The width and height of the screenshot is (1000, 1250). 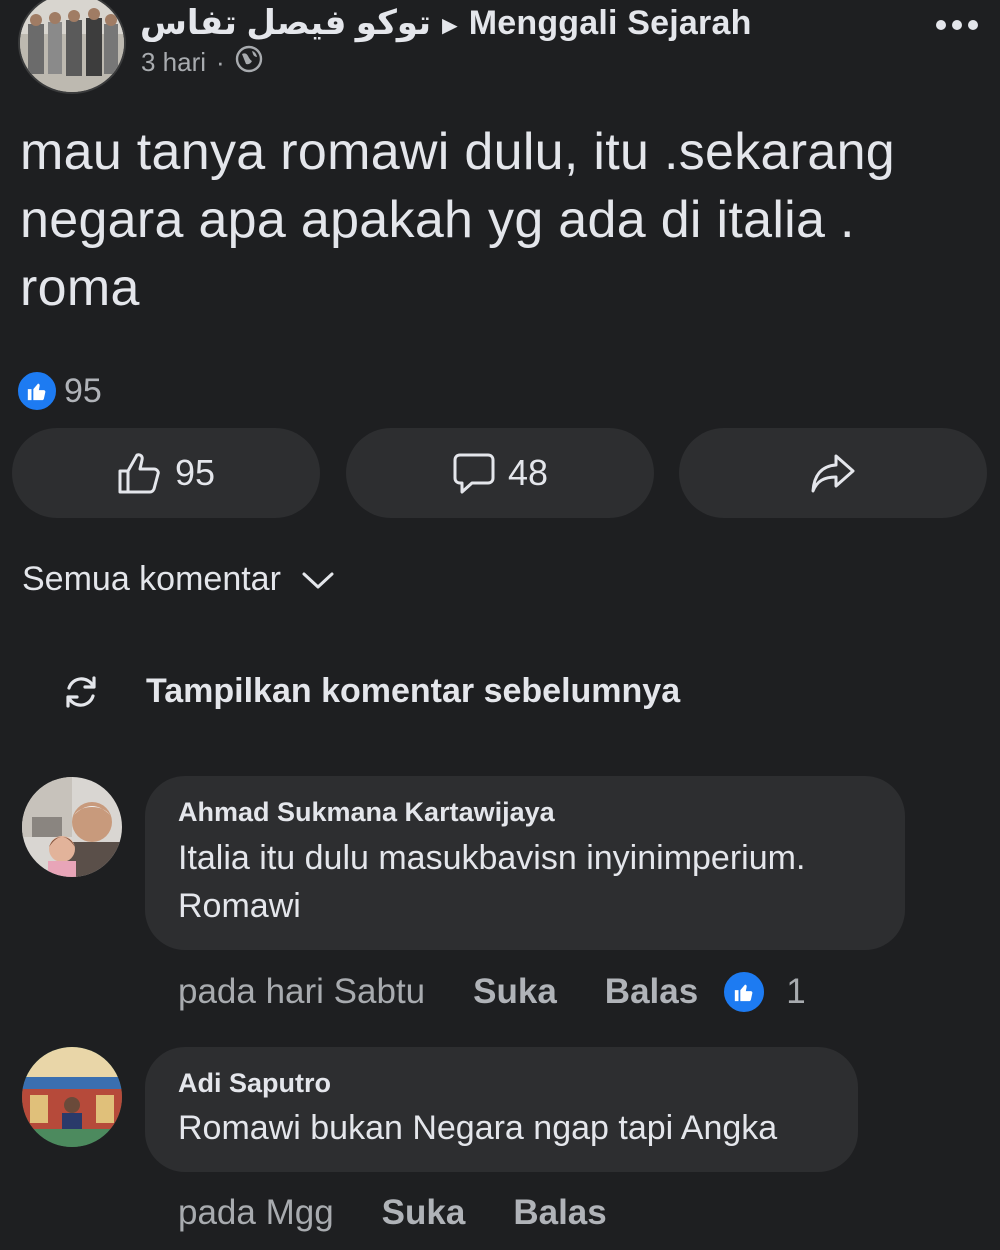 I want to click on refresh-icon, so click(x=81, y=691).